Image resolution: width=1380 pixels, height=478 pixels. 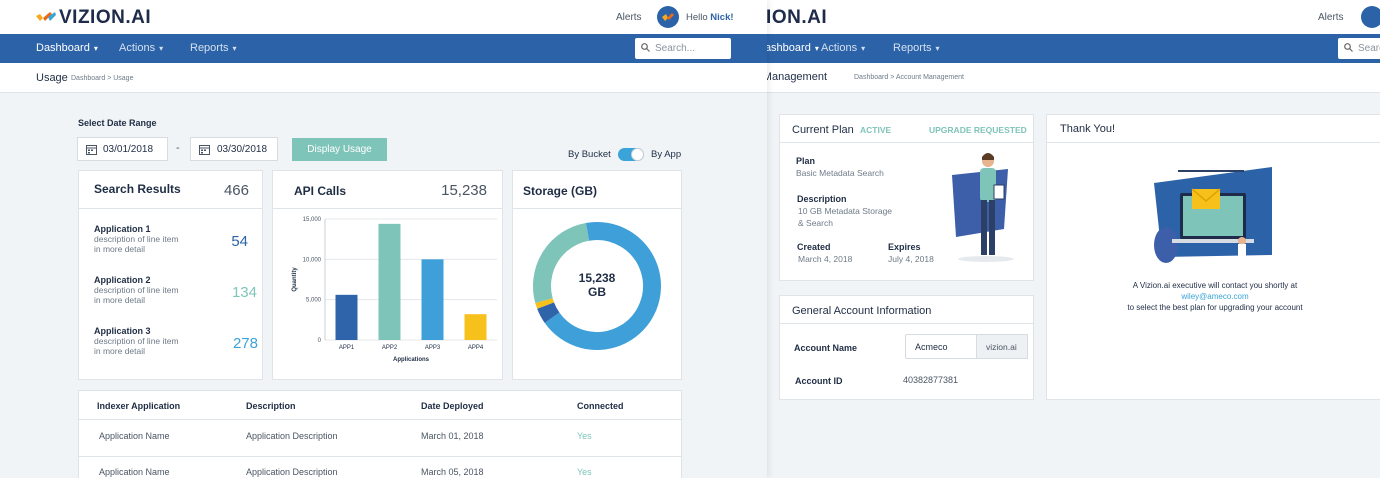 What do you see at coordinates (433, 348) in the screenshot?
I see `x-tick-label: APP3` at bounding box center [433, 348].